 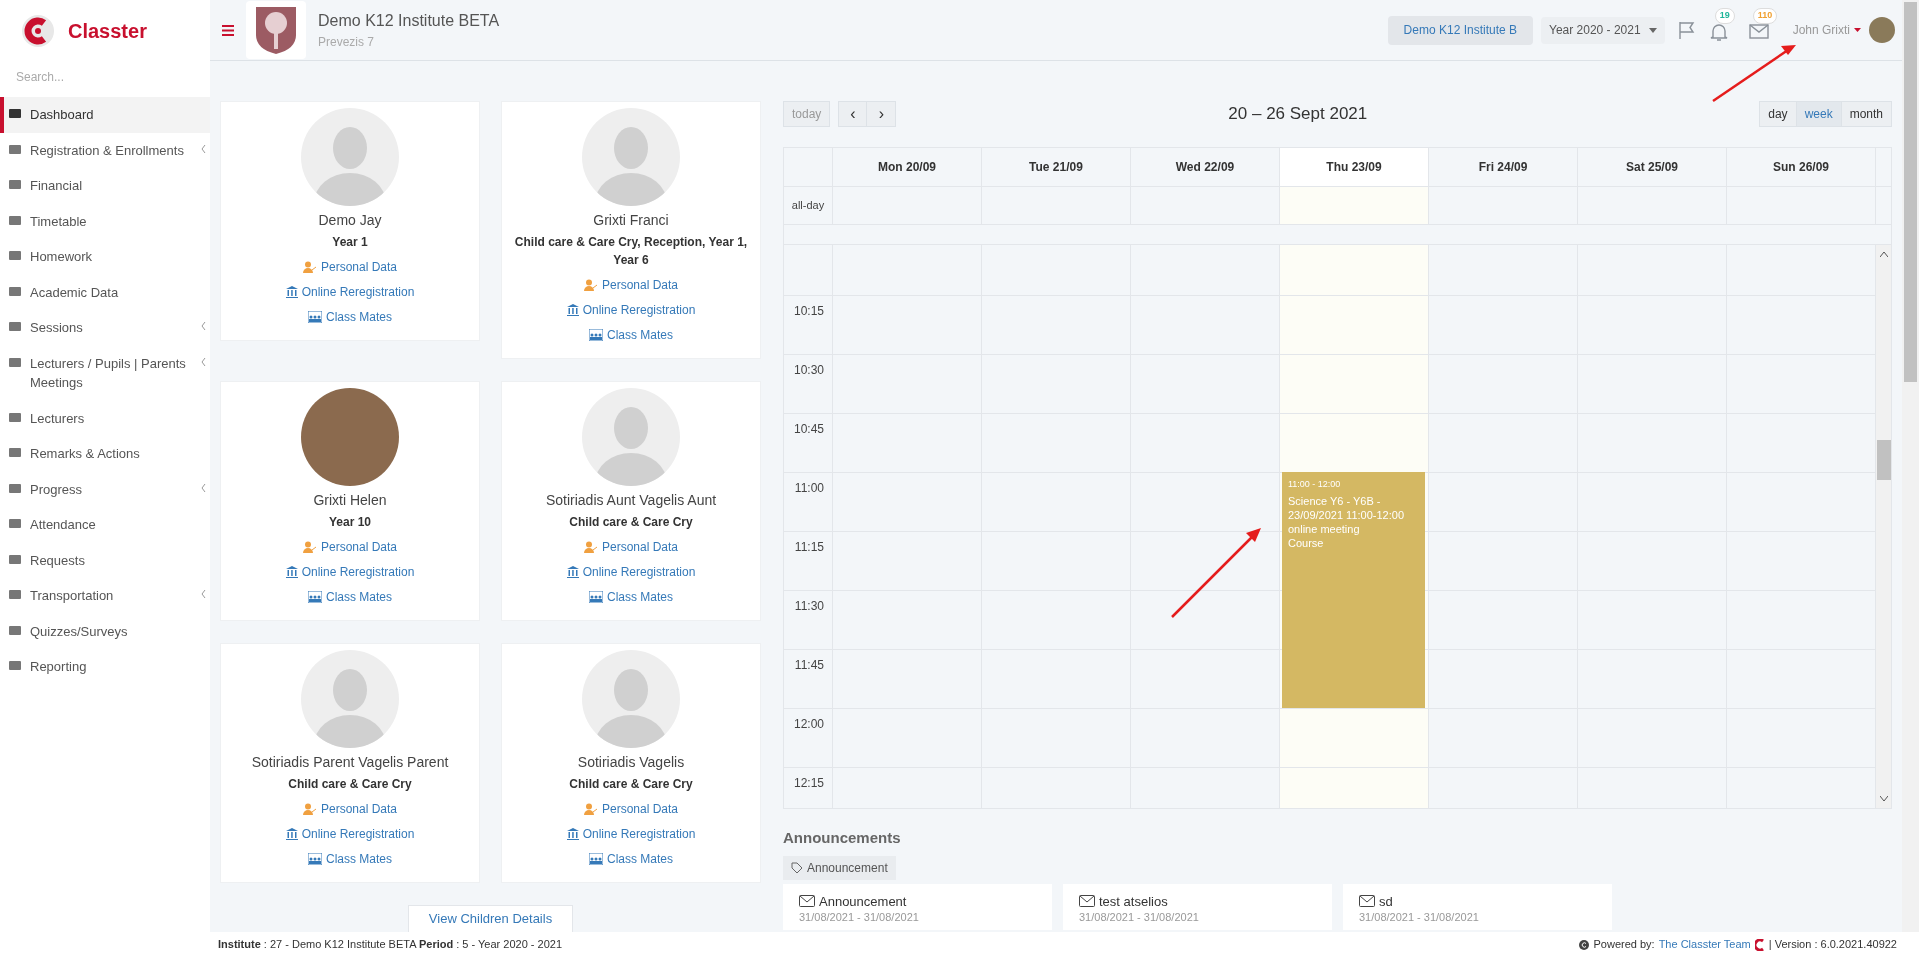 I want to click on powered-by-text: Powered by:, so click(x=1624, y=945).